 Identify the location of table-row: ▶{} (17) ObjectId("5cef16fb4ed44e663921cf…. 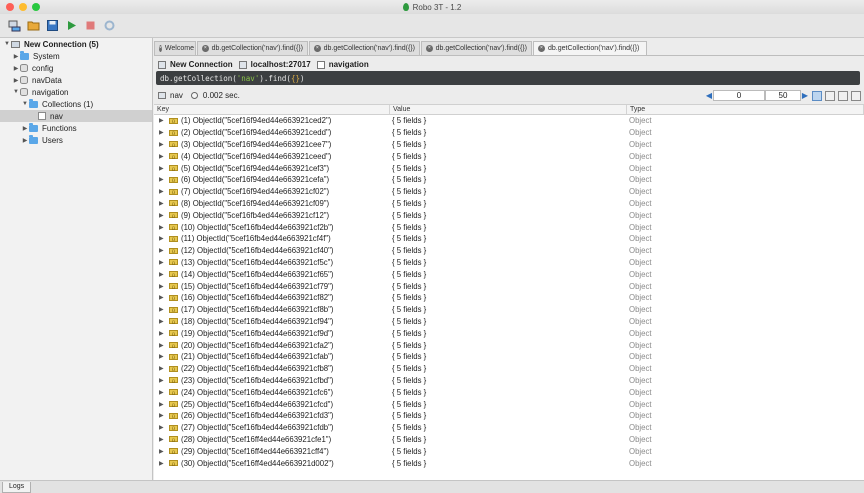
(509, 310).